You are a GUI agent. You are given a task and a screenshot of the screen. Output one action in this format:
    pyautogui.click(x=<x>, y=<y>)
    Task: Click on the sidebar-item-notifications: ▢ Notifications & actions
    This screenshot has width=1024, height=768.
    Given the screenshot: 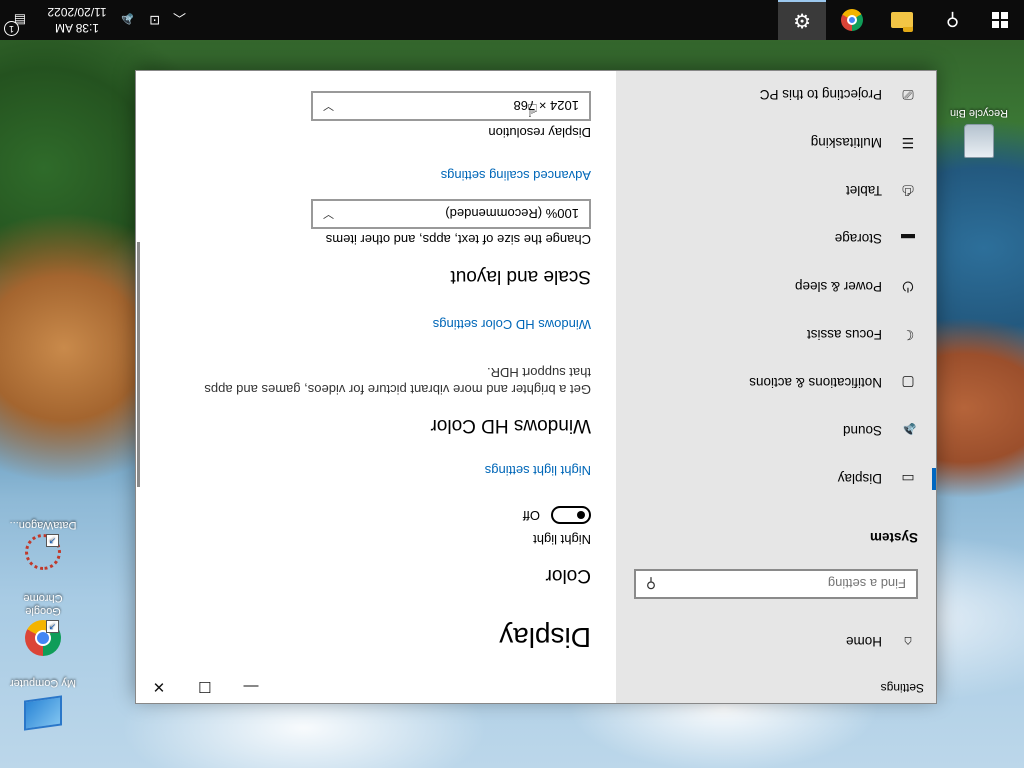 What is the action you would take?
    pyautogui.click(x=776, y=383)
    